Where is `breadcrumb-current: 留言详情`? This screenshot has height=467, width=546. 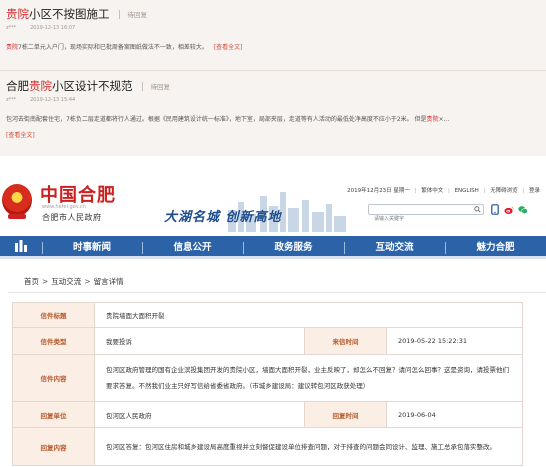 breadcrumb-current: 留言详情 is located at coordinates (108, 281).